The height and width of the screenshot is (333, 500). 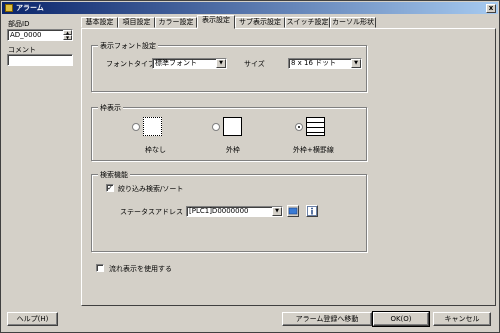 I want to click on flow-display-label: 流れ表示を使用する, so click(x=140, y=269).